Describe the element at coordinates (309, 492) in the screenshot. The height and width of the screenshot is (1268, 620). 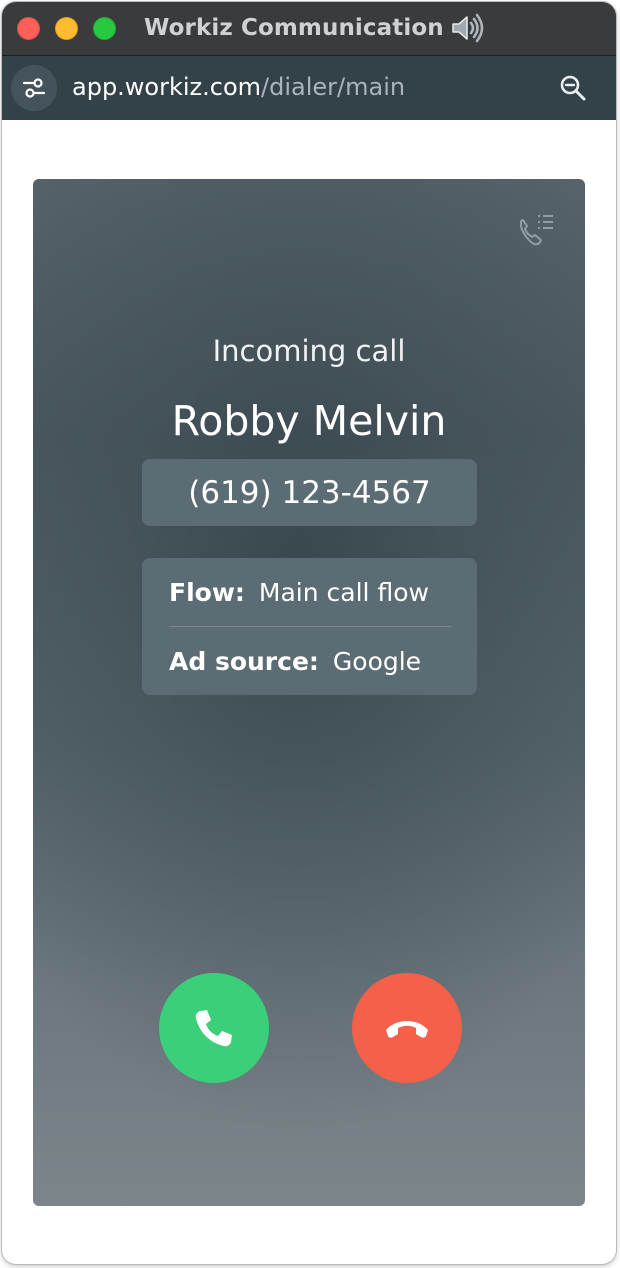
I see `caller-phone-number: (619) 123-4567` at that location.